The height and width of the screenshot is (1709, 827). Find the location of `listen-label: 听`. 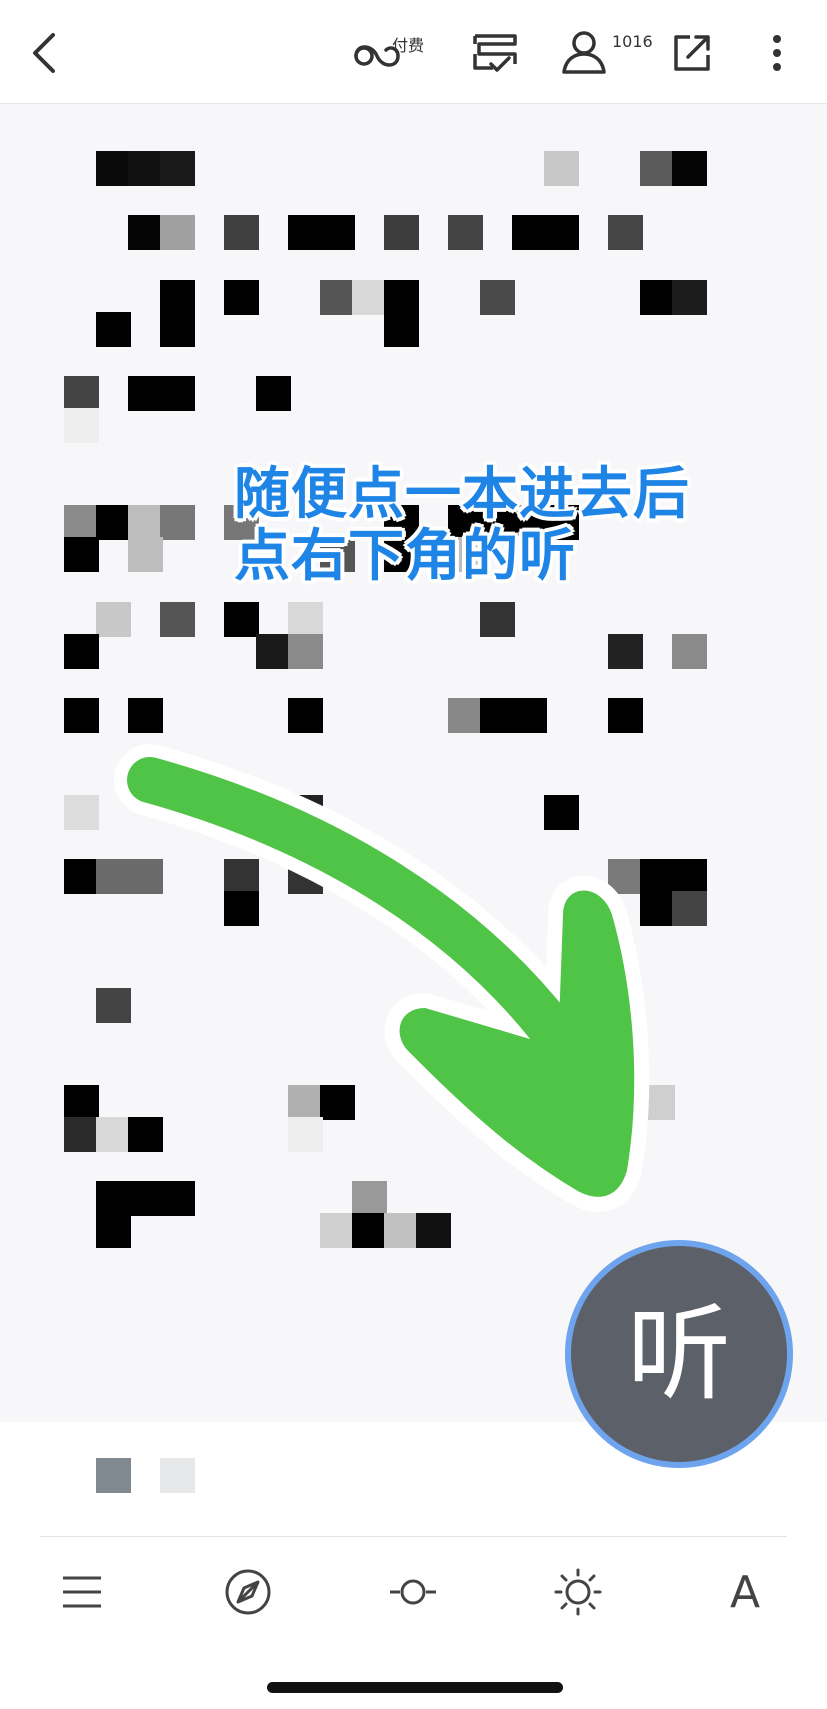

listen-label: 听 is located at coordinates (678, 1354).